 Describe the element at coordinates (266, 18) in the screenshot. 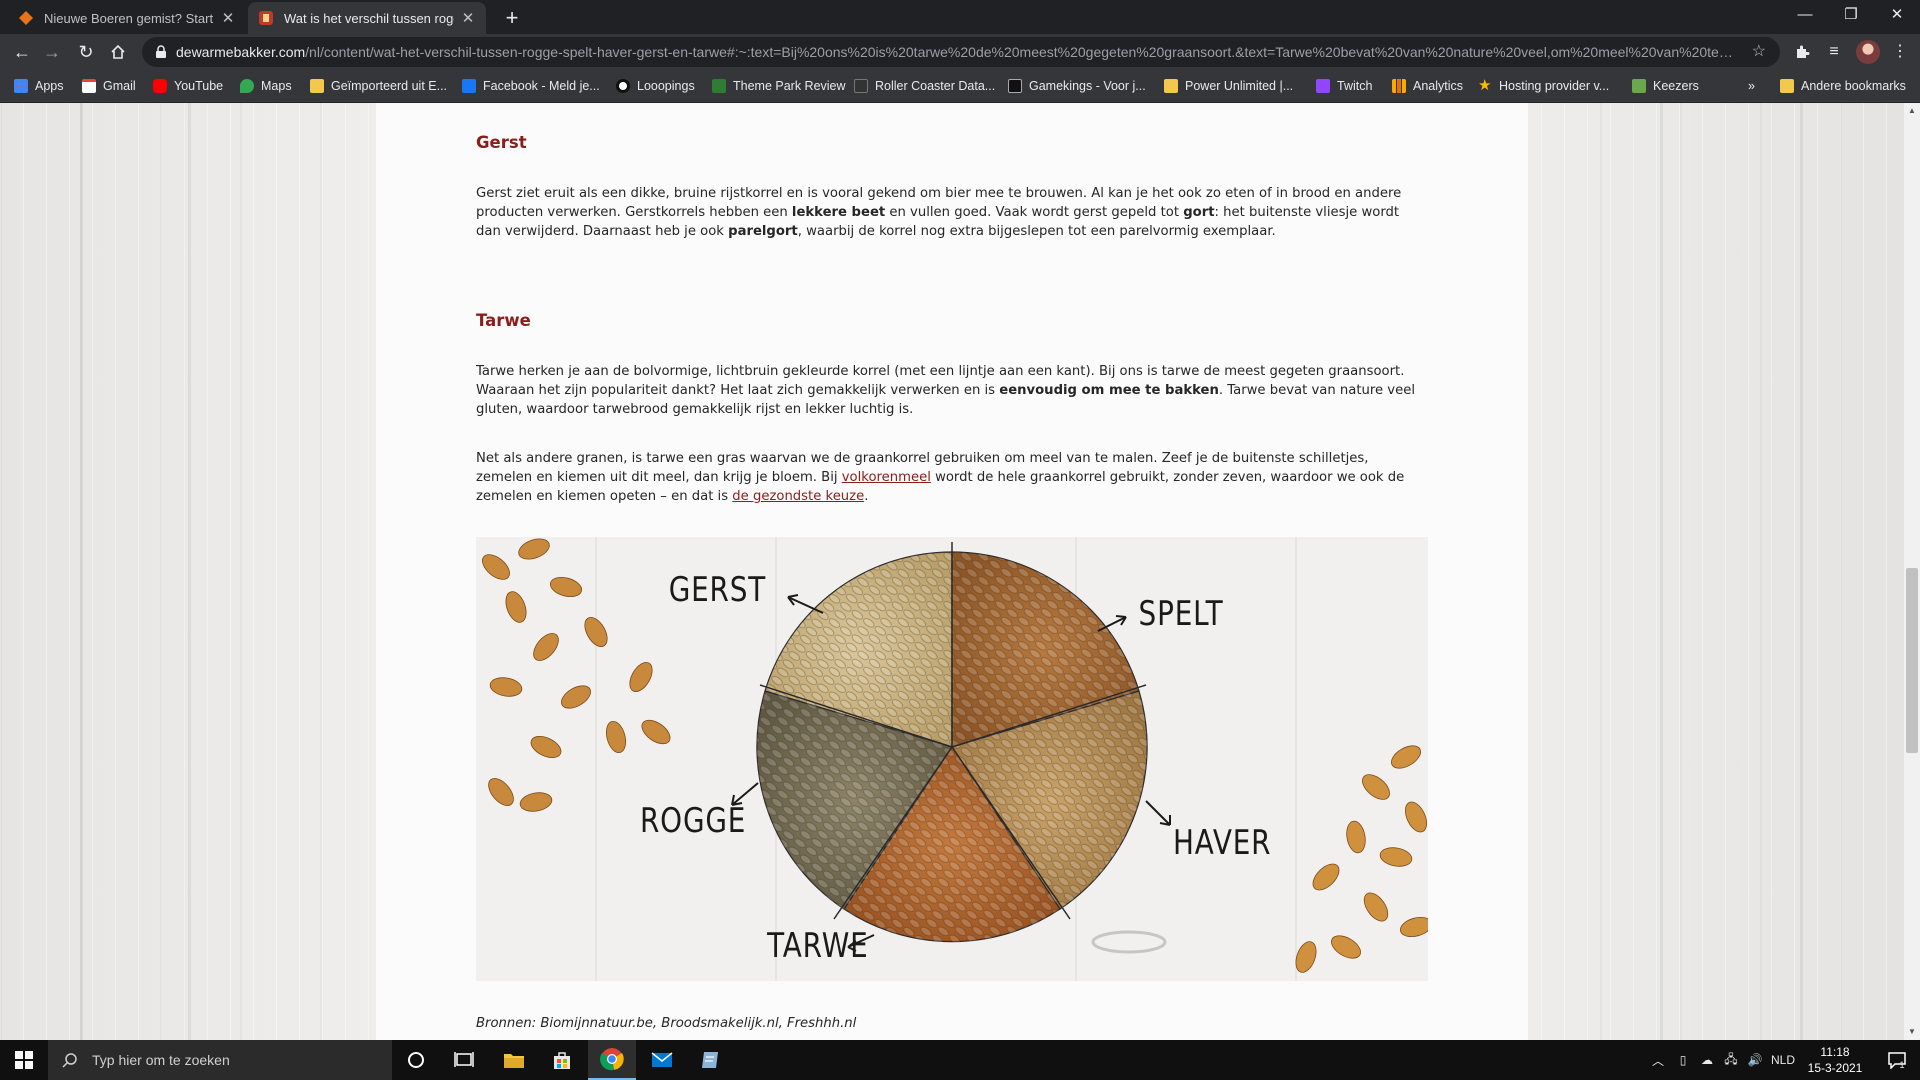

I see `warme-bakker-favicon-icon` at that location.